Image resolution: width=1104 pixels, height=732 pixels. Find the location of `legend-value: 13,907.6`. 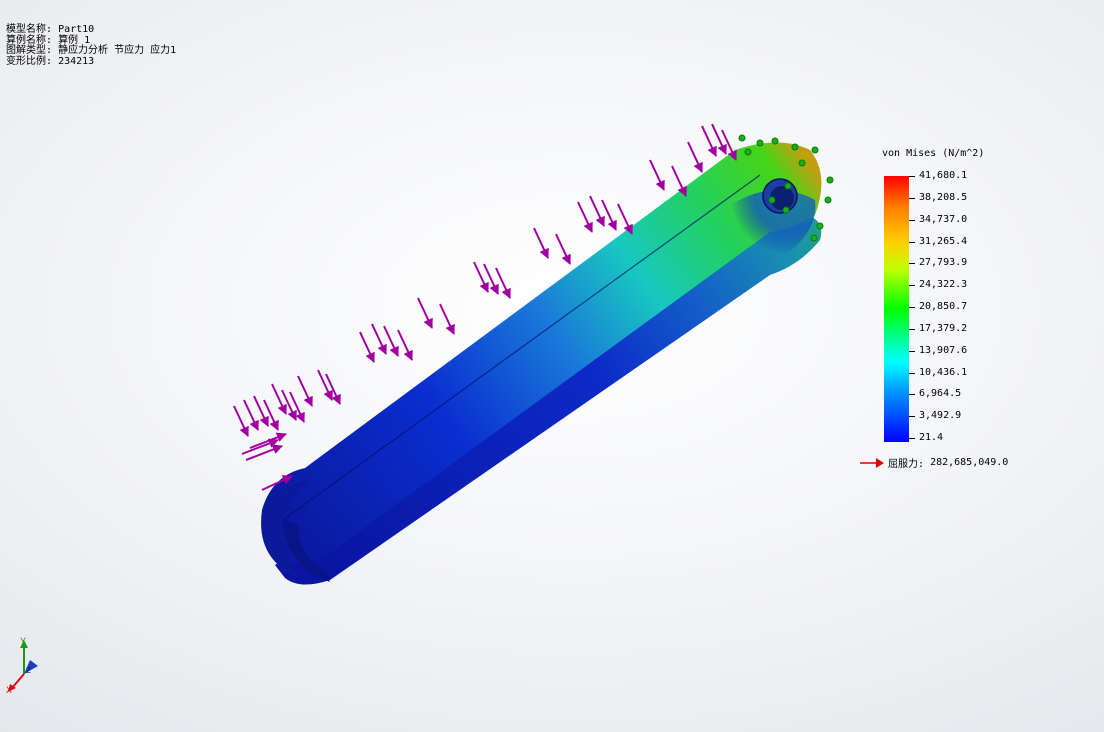

legend-value: 13,907.6 is located at coordinates (943, 350).